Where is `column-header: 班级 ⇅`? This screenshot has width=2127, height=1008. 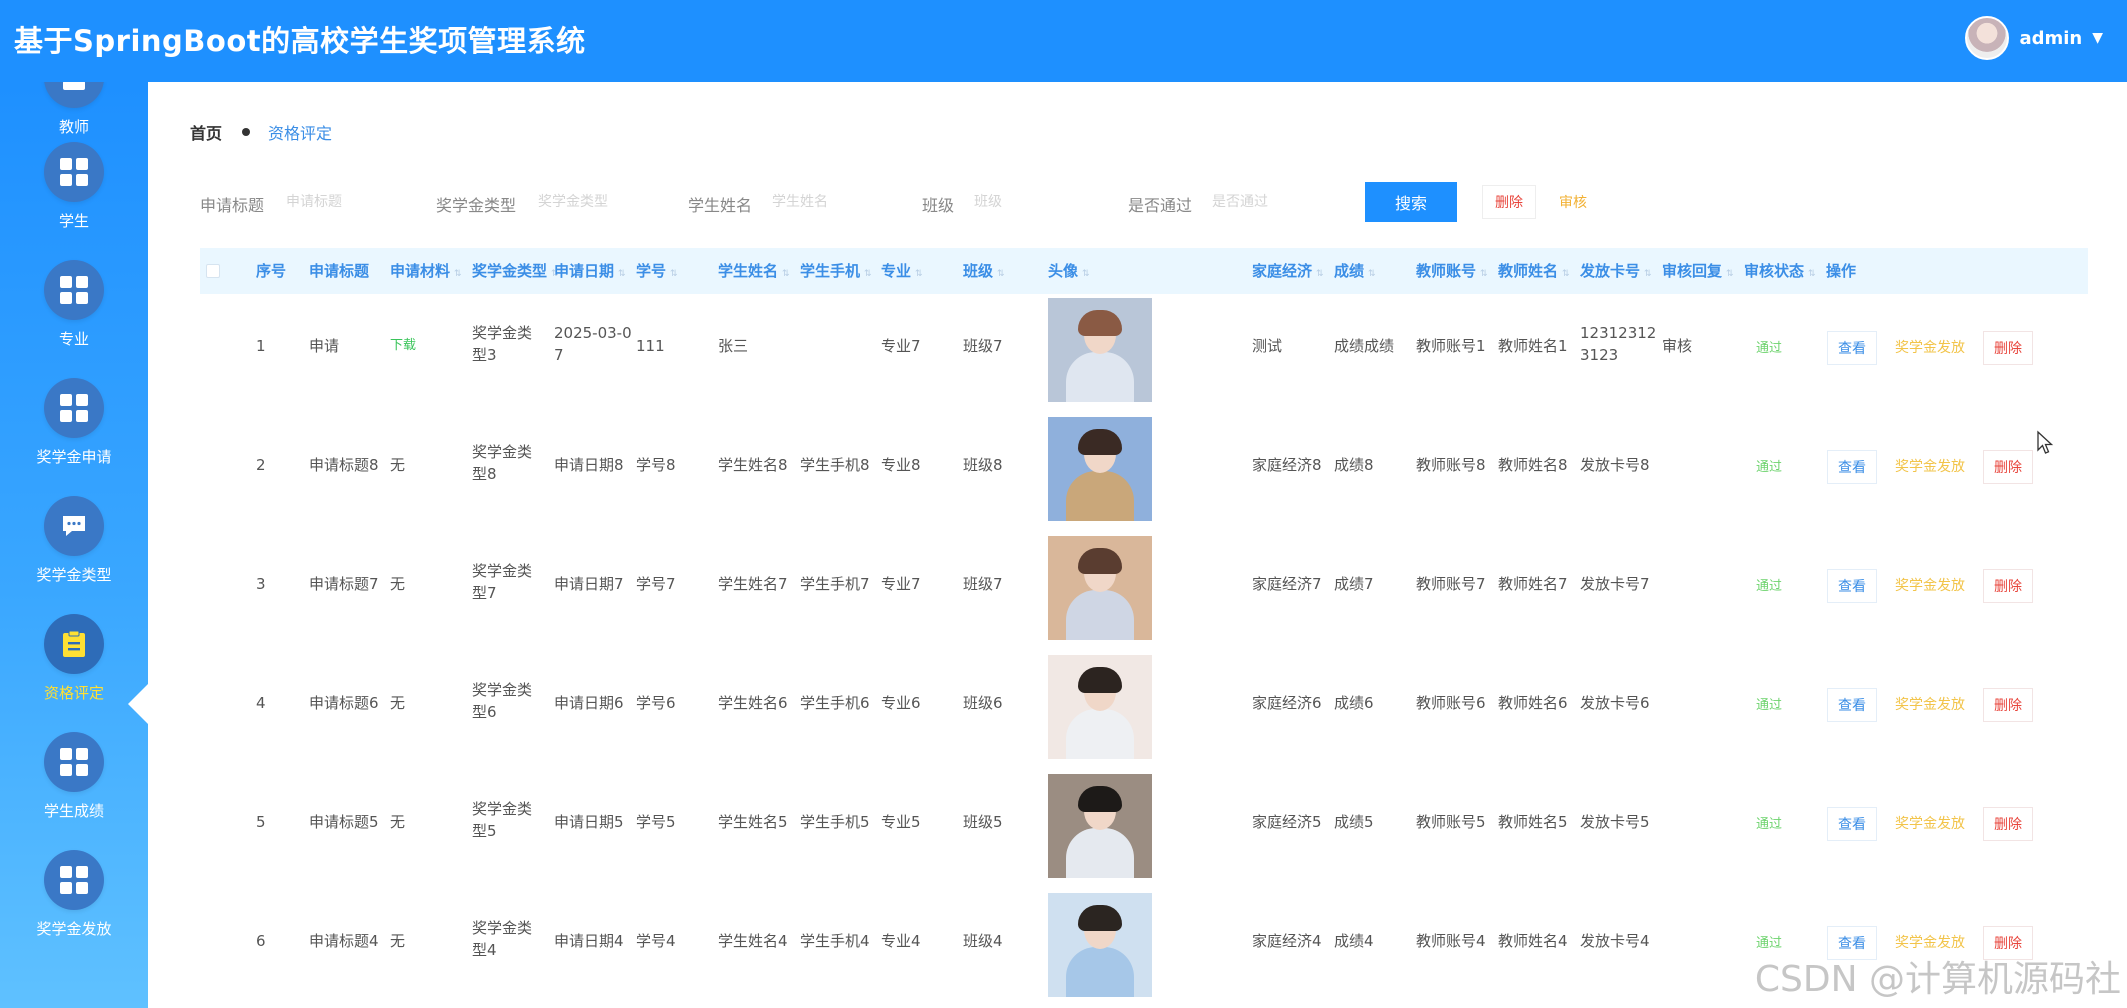
column-header: 班级 ⇅ is located at coordinates (984, 271).